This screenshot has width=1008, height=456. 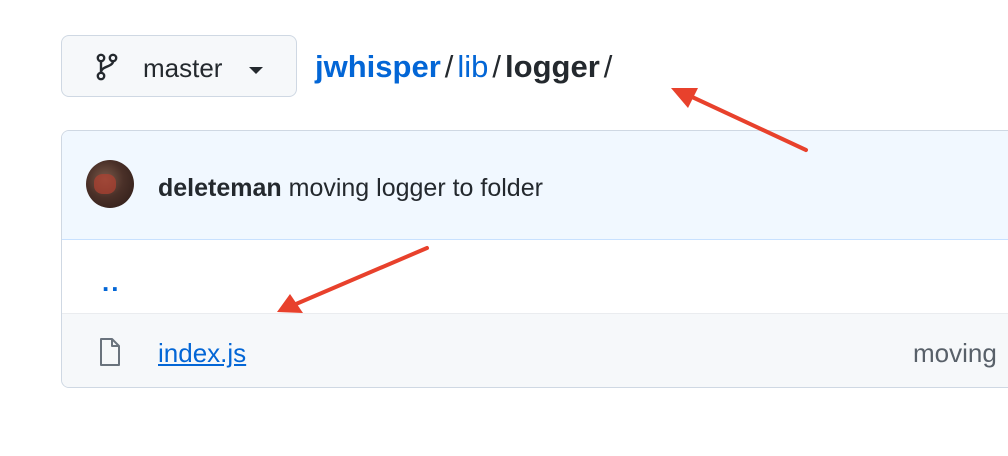 What do you see at coordinates (107, 67) in the screenshot?
I see `git-branch-icon` at bounding box center [107, 67].